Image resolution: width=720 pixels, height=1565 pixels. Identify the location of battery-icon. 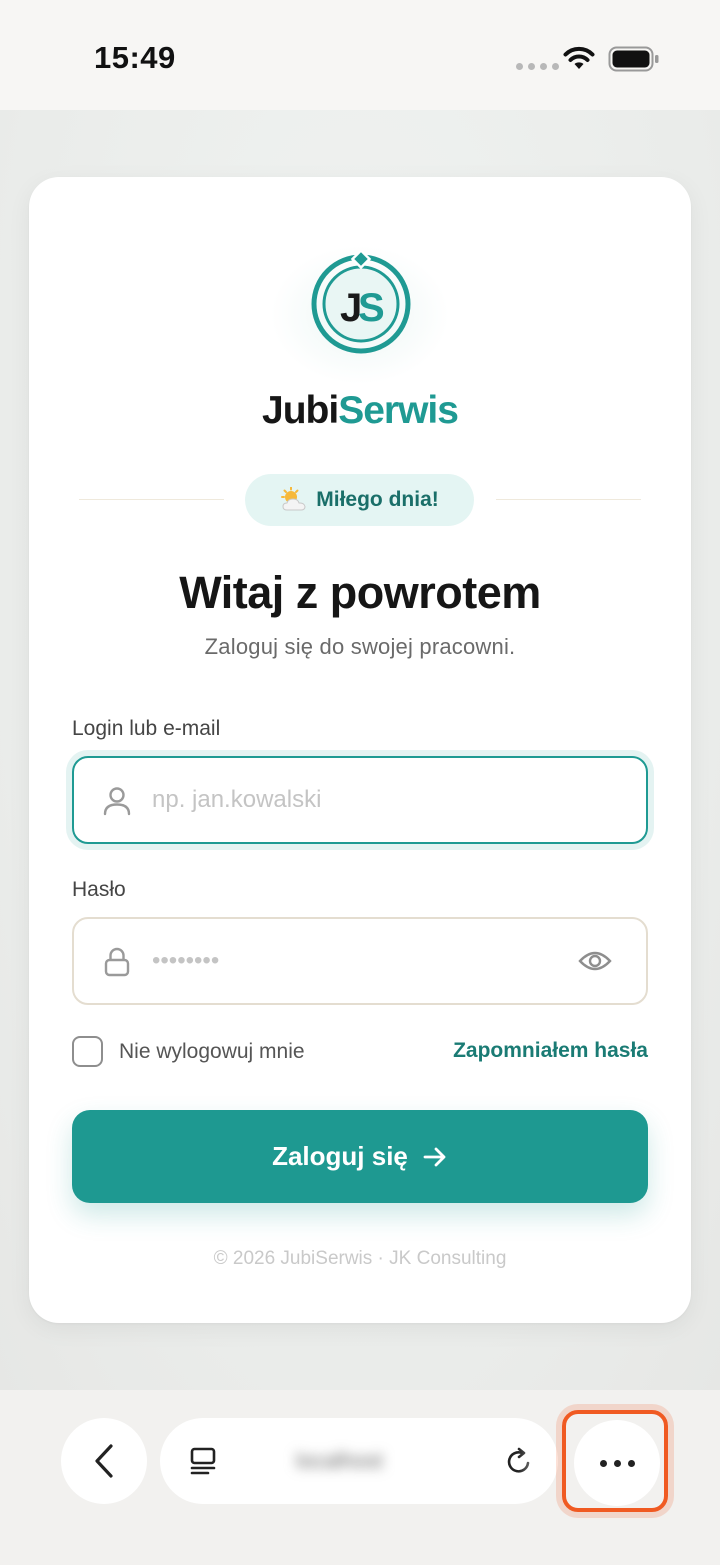
(633, 59).